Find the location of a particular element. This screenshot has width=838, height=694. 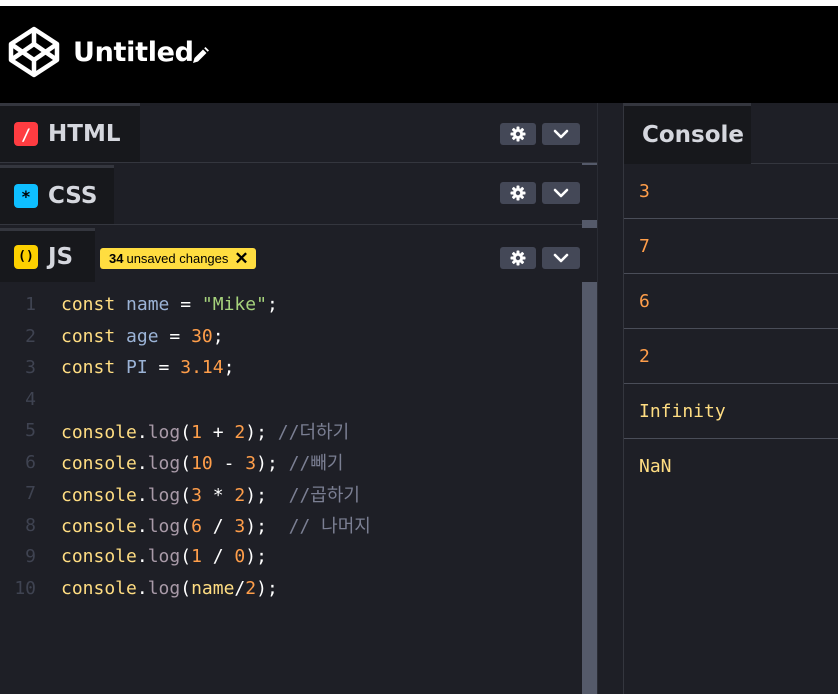

js-settings-button is located at coordinates (518, 258).